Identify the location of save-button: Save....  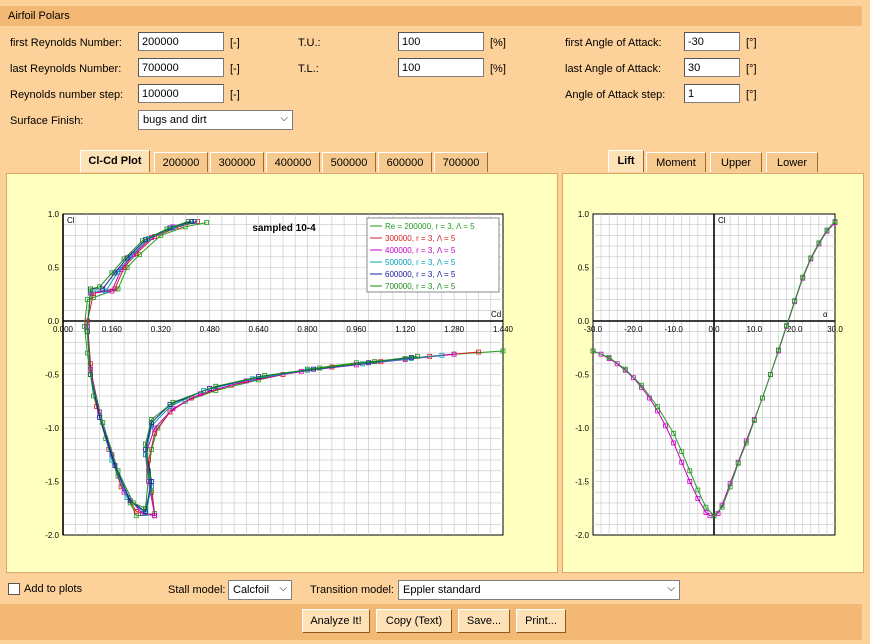
(484, 621).